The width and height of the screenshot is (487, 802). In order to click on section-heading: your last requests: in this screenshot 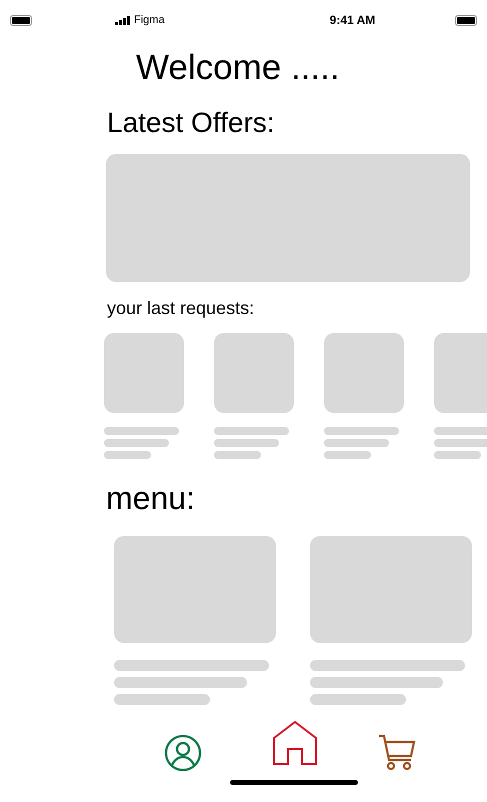, I will do `click(181, 309)`.